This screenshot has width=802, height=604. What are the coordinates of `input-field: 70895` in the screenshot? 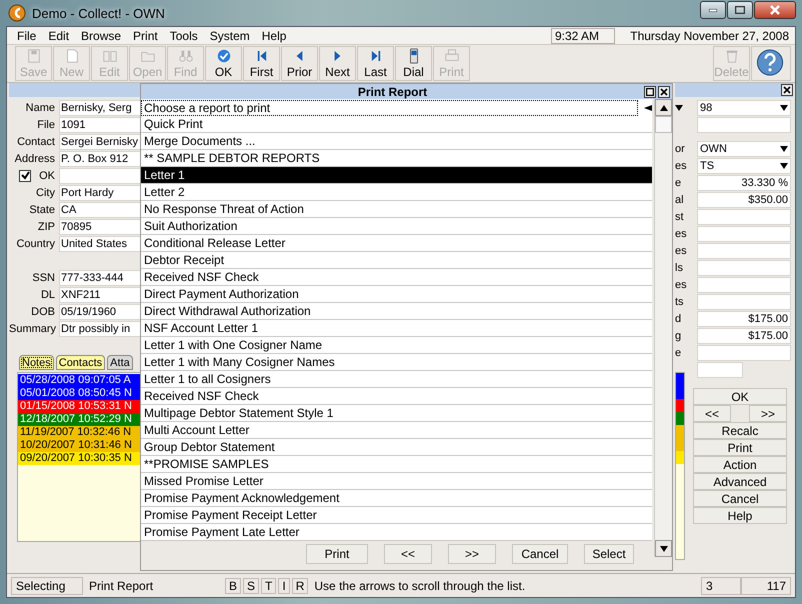 It's located at (99, 226).